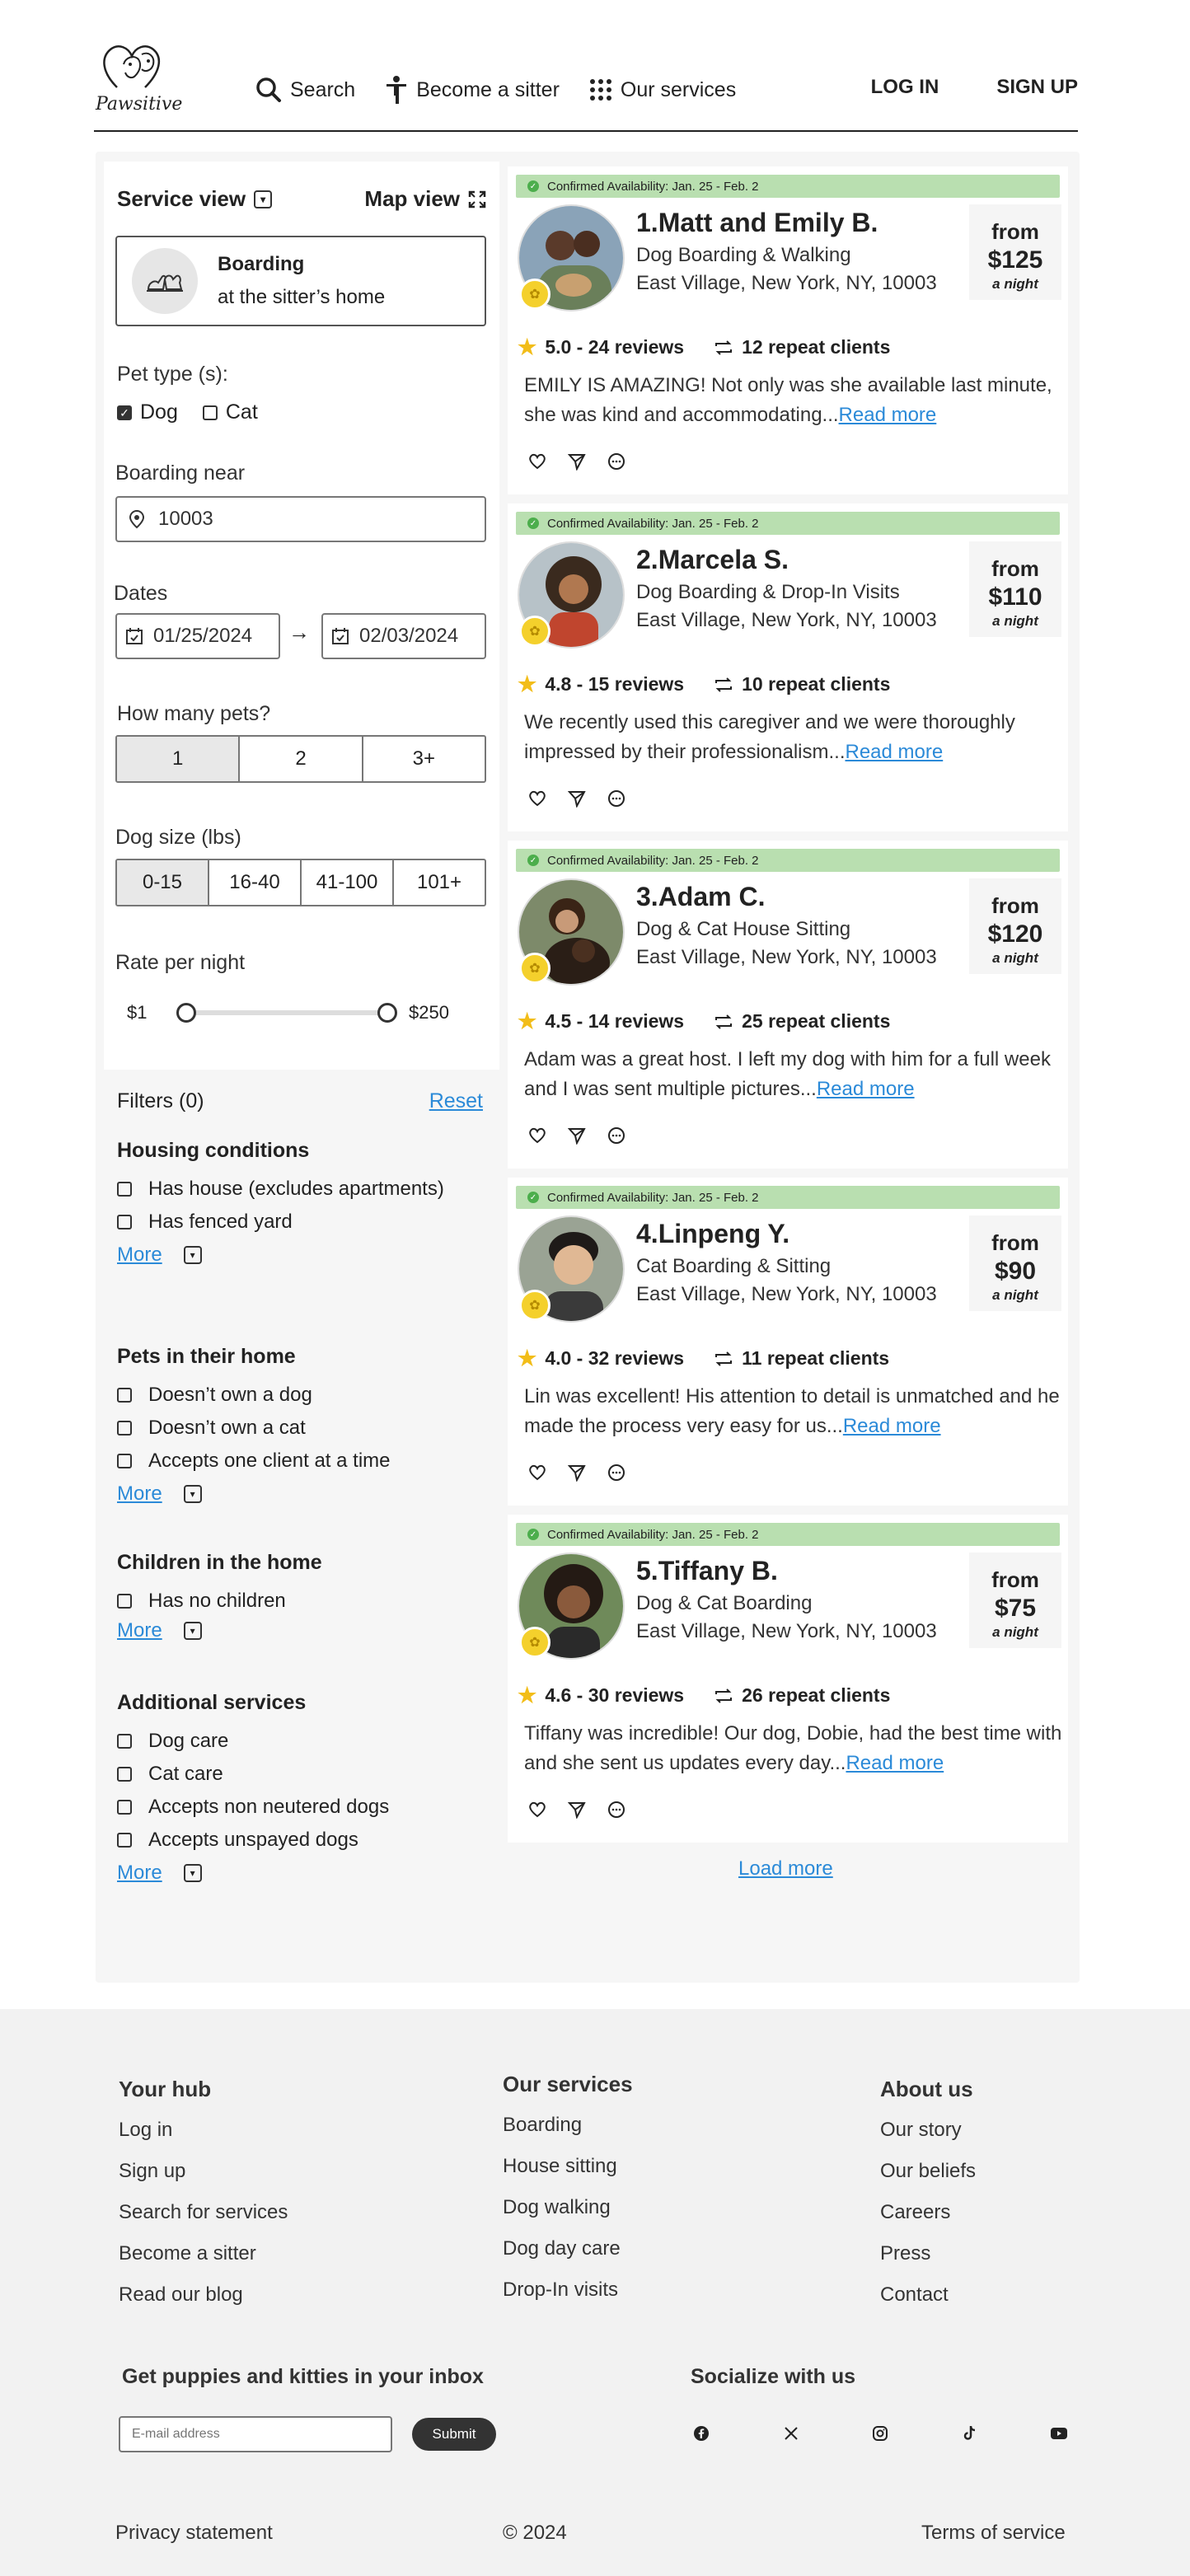  What do you see at coordinates (785, 1868) in the screenshot?
I see `load-more-link: Load more` at bounding box center [785, 1868].